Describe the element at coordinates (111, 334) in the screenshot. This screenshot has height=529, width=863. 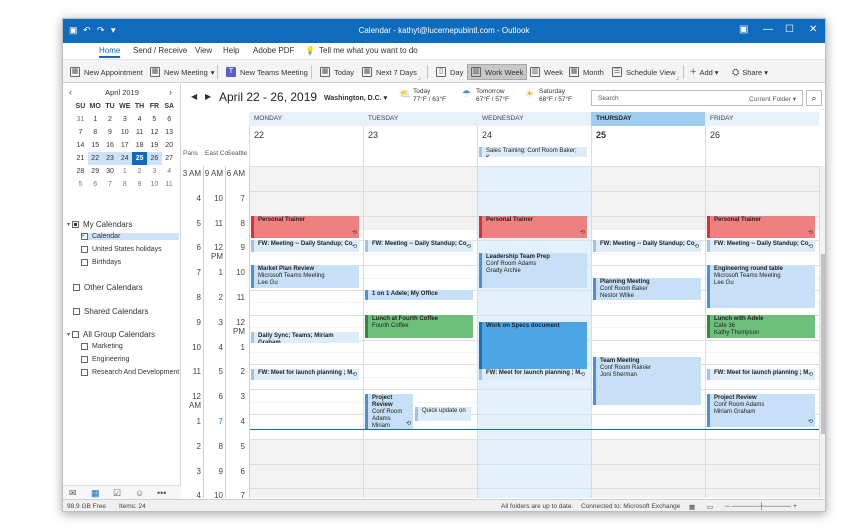
I see `all-group-calendars: ▾ All Group Calendars` at that location.